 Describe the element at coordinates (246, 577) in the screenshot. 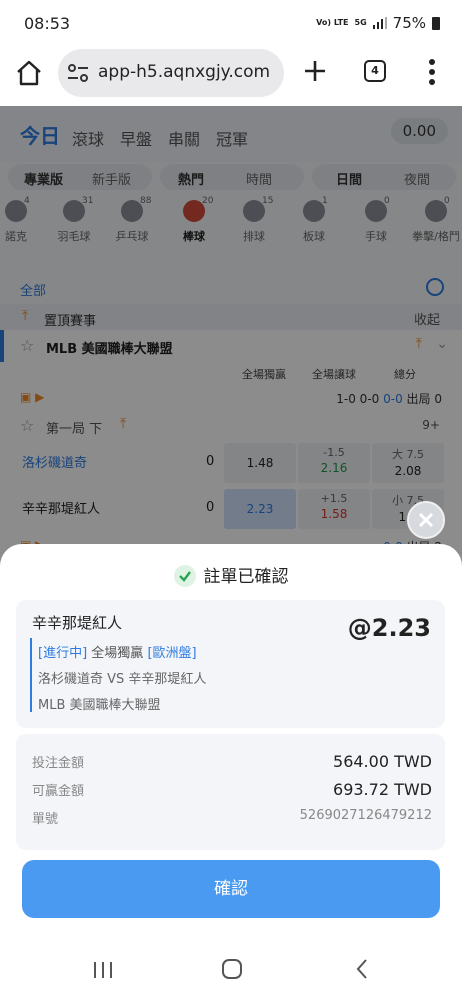

I see `sheet-title: 註單已確認` at that location.